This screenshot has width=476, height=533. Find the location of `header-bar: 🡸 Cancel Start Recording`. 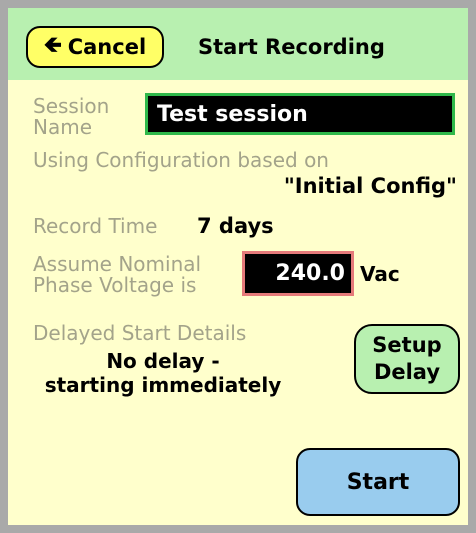

header-bar: 🡸 Cancel Start Recording is located at coordinates (238, 44).